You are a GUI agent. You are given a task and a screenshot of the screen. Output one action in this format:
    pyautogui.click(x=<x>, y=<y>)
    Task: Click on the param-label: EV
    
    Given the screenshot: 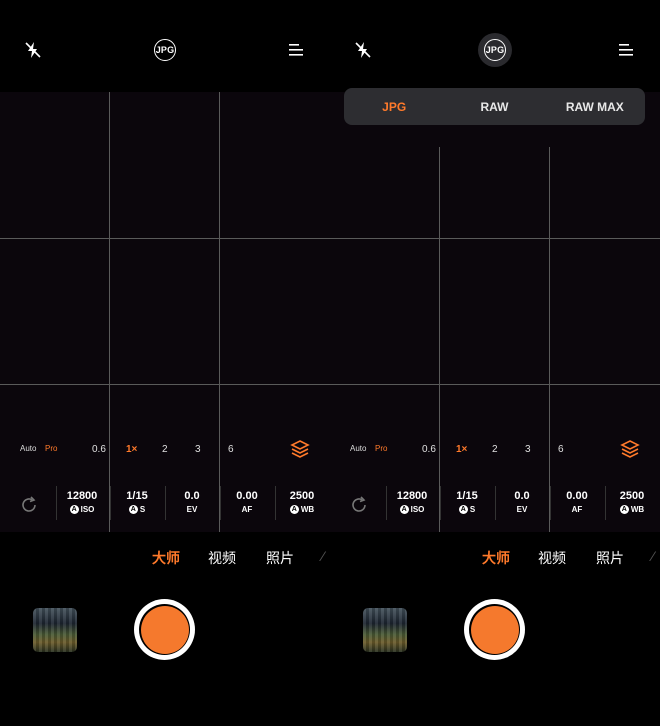 What is the action you would take?
    pyautogui.click(x=192, y=509)
    